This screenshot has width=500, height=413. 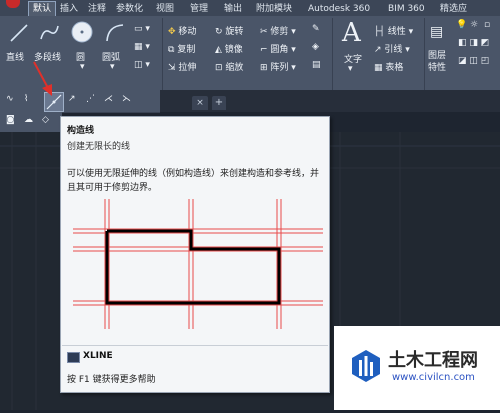 What do you see at coordinates (80, 101) in the screenshot?
I see `draw-expanded-strip: ∿ ⌇ ↗ ⋰ ⋌ ⋋` at bounding box center [80, 101].